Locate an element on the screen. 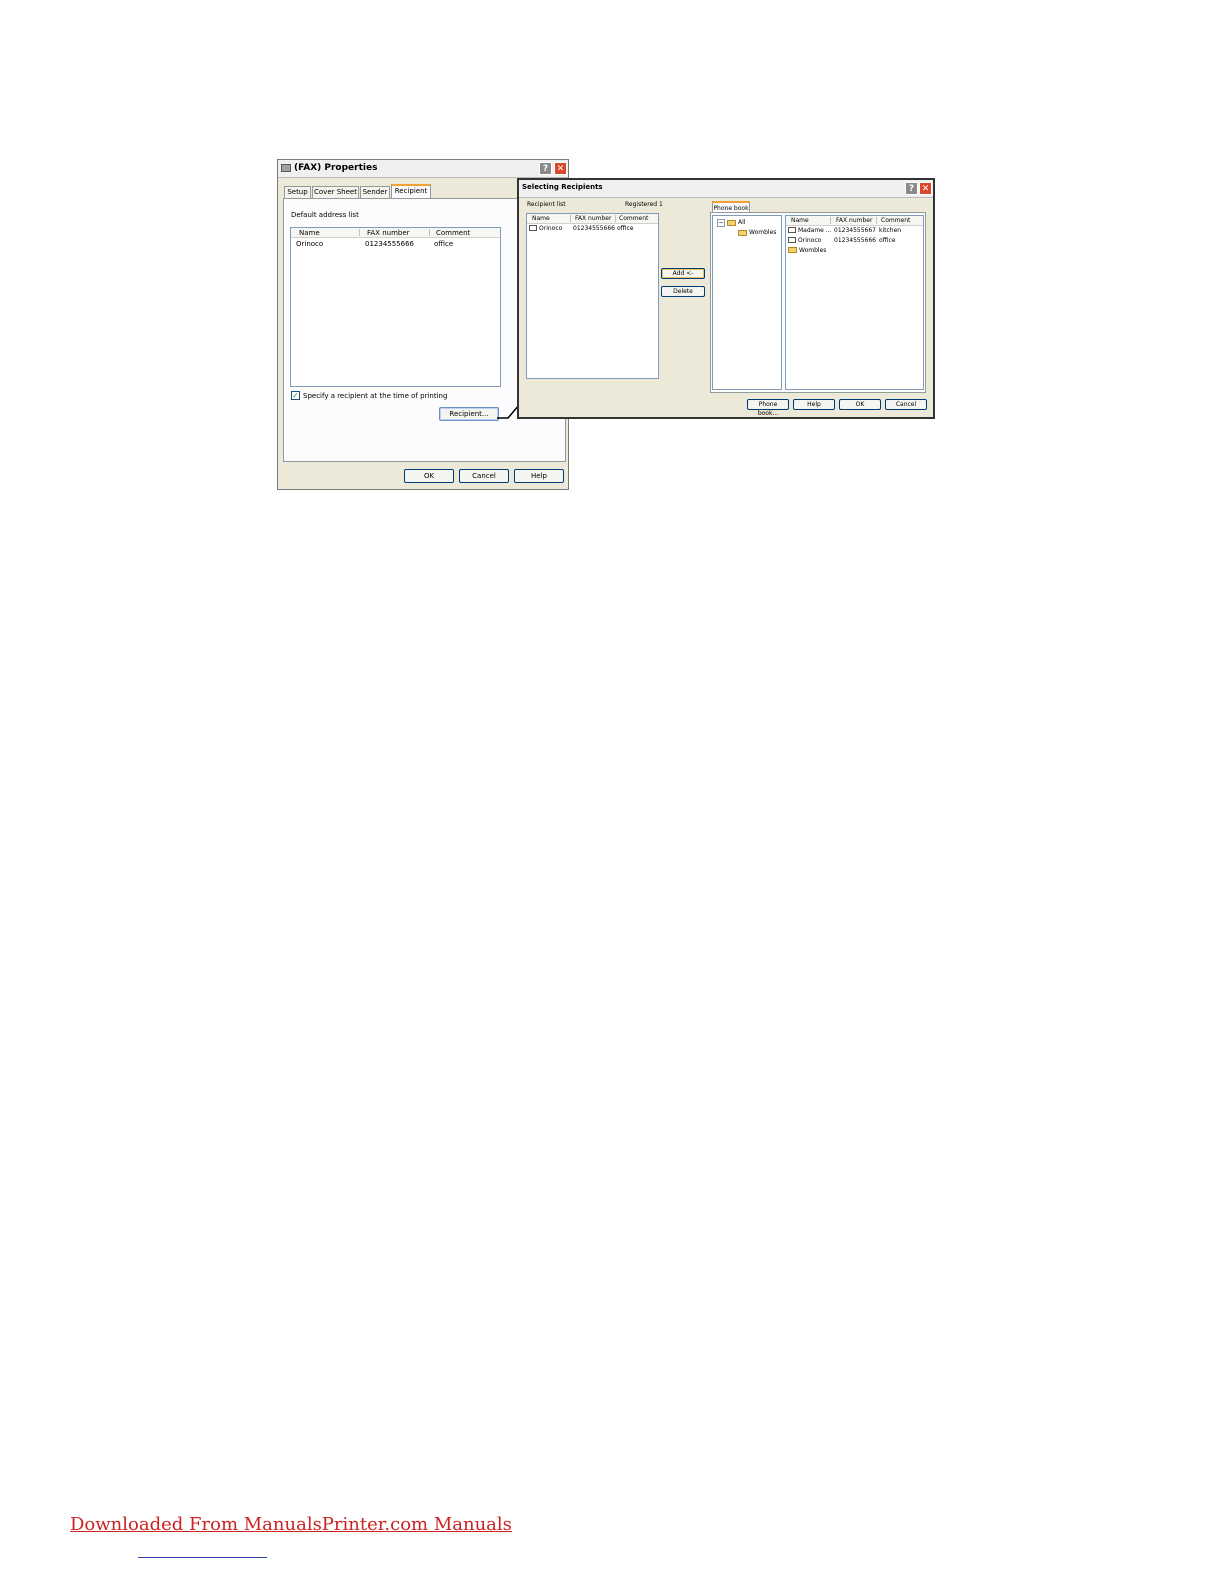 The height and width of the screenshot is (1584, 1224). footer-rule is located at coordinates (202, 1557).